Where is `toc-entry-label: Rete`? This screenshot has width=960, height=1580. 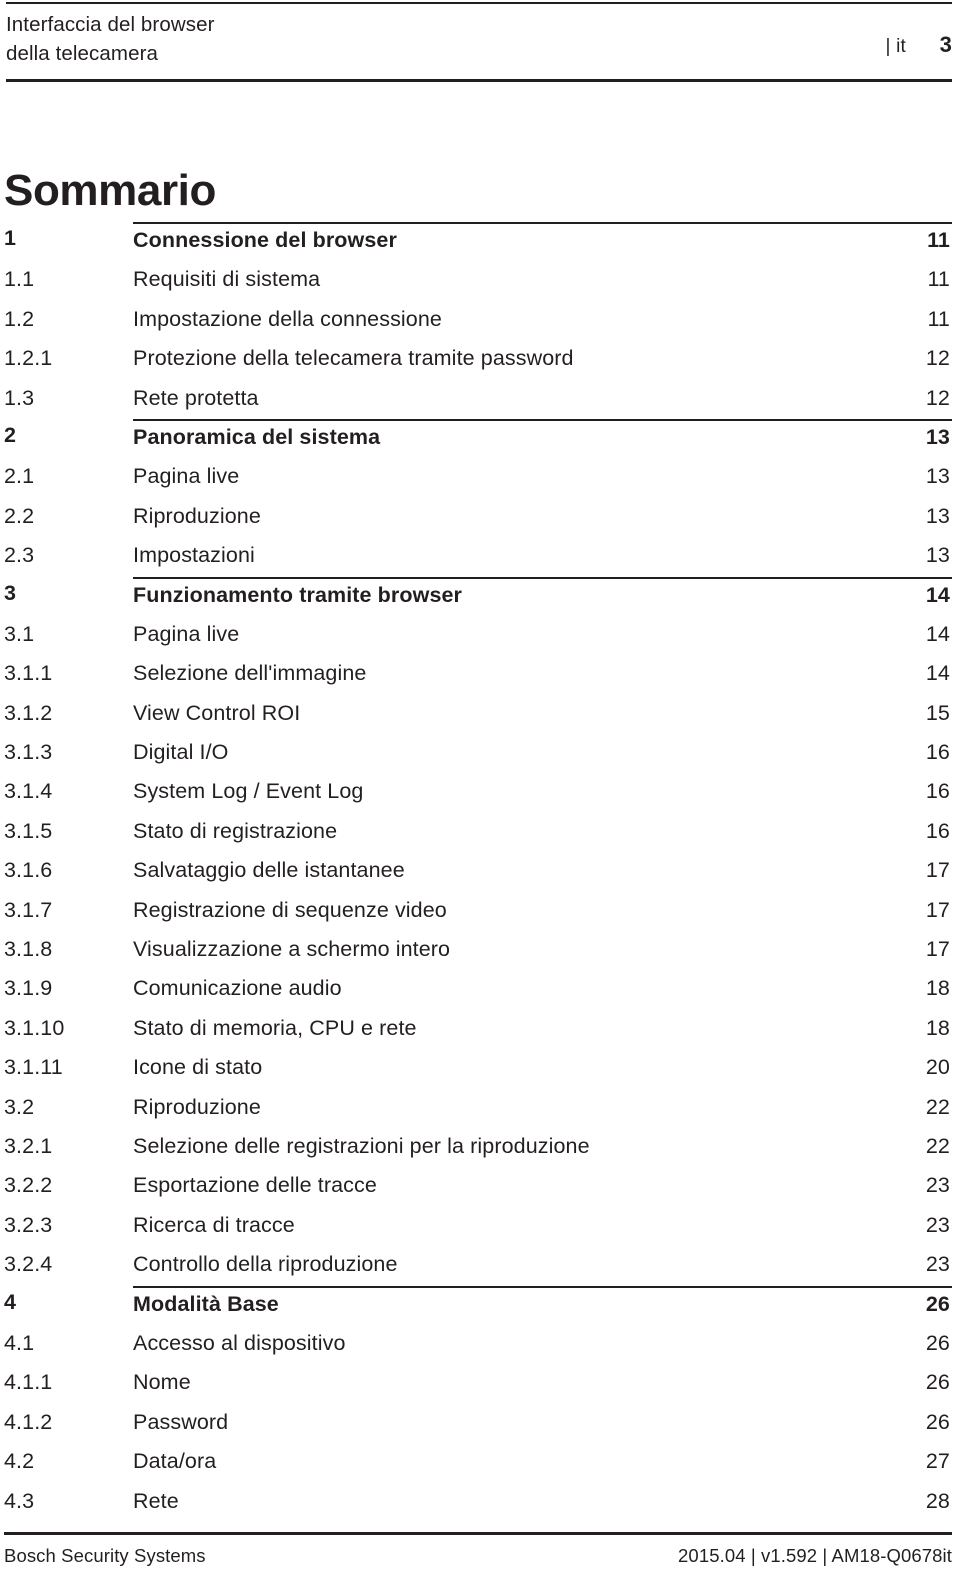 toc-entry-label: Rete is located at coordinates (156, 1500).